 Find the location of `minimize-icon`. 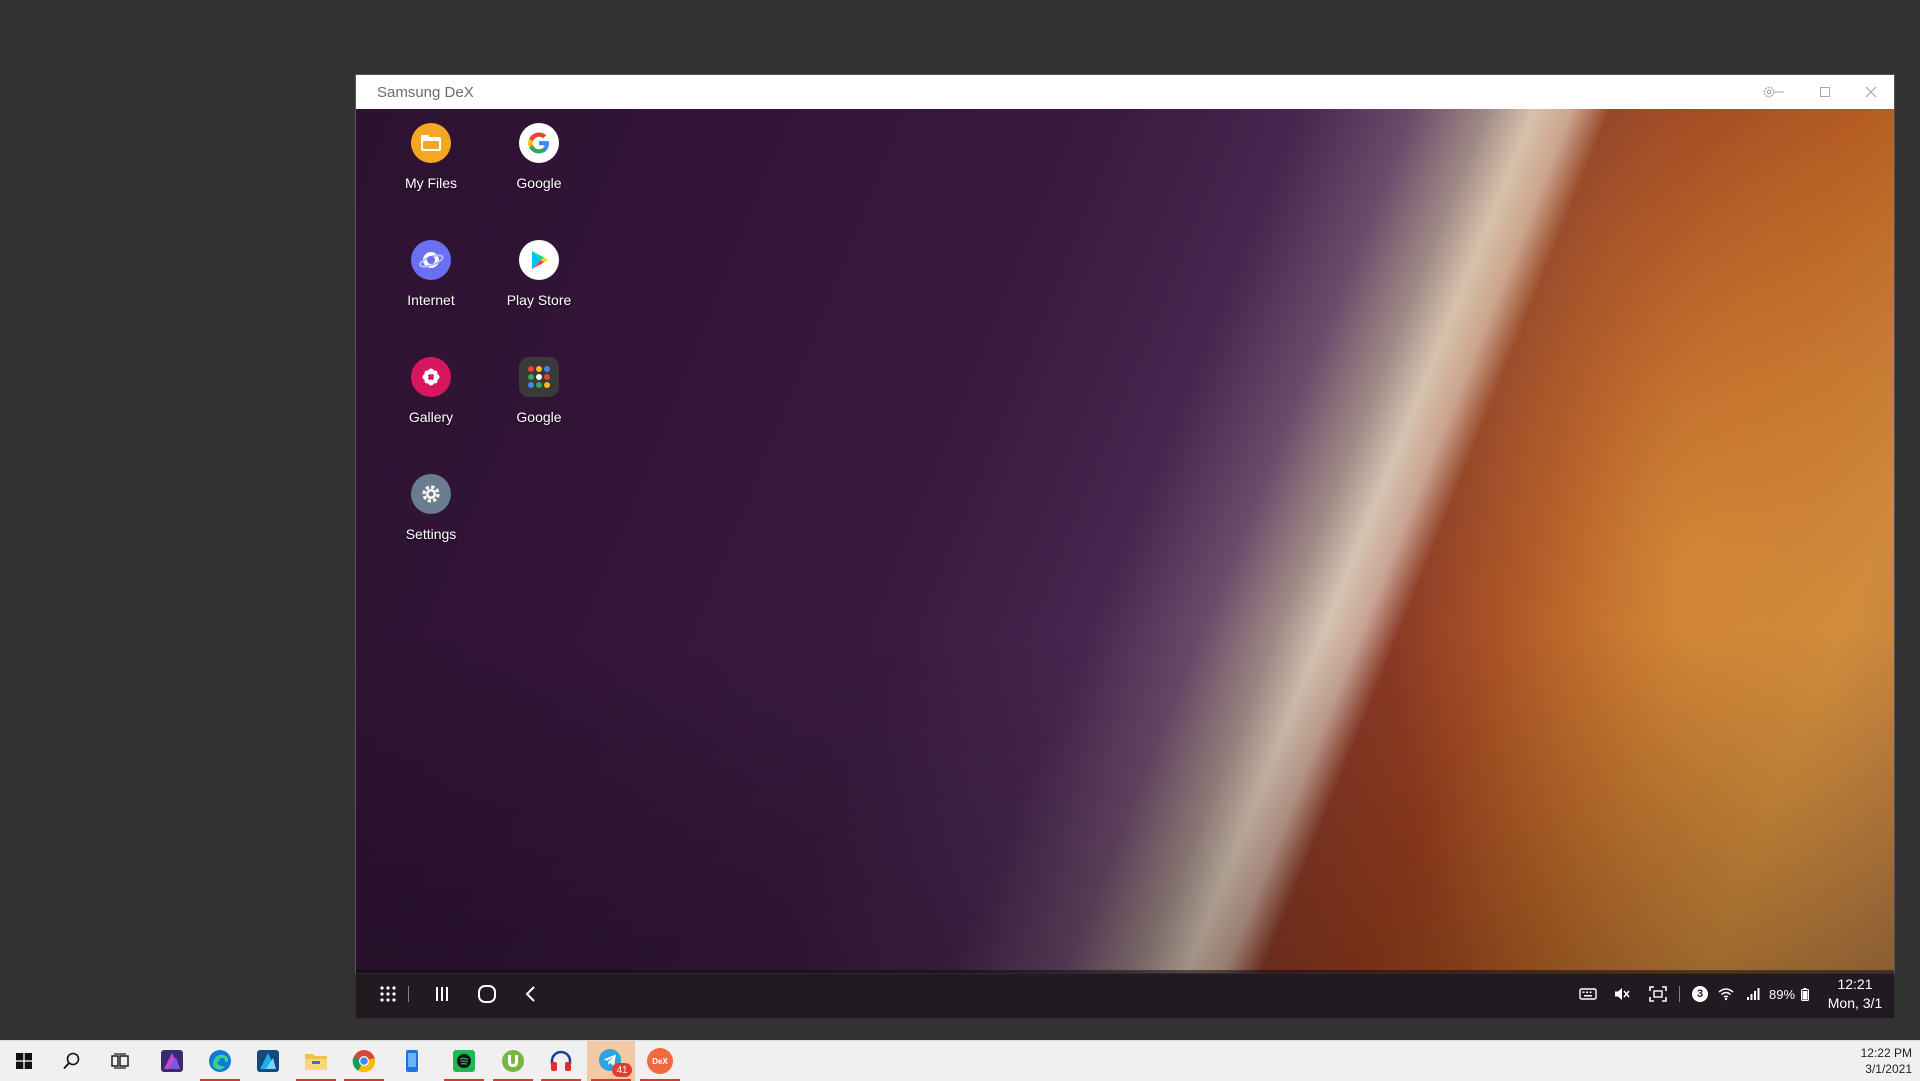

minimize-icon is located at coordinates (1779, 92).